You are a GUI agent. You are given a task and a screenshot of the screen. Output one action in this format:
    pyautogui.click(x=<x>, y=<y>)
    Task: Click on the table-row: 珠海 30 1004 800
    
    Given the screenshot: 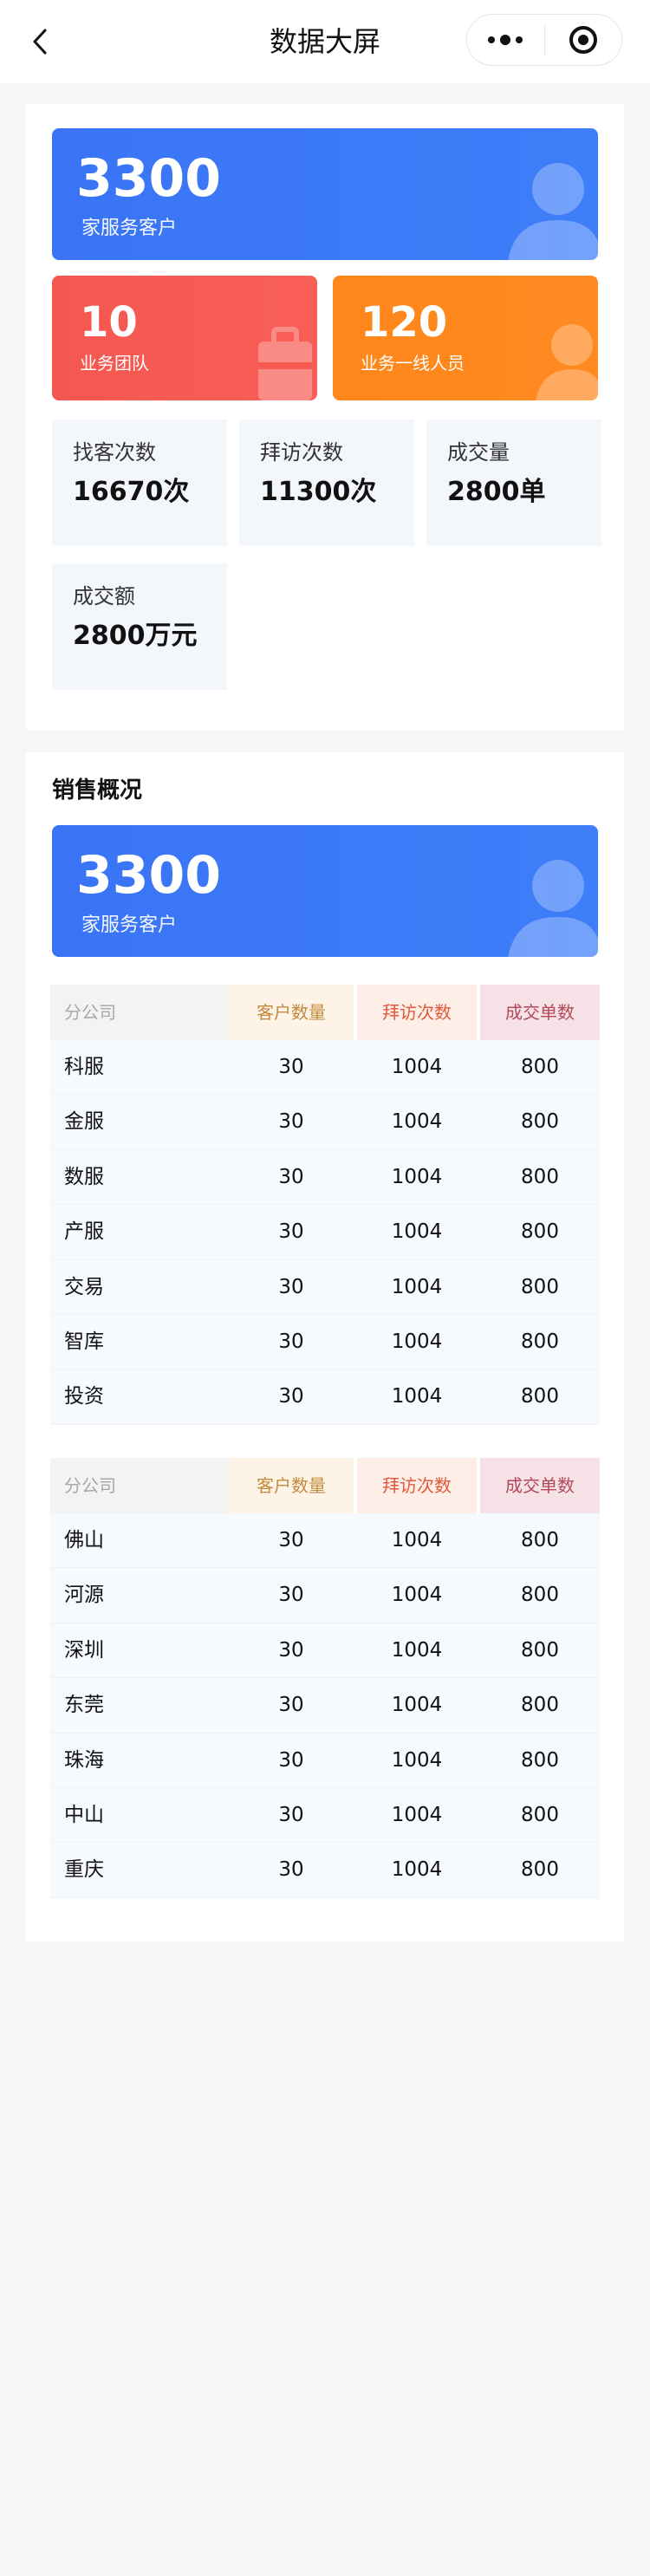 What is the action you would take?
    pyautogui.click(x=325, y=1760)
    